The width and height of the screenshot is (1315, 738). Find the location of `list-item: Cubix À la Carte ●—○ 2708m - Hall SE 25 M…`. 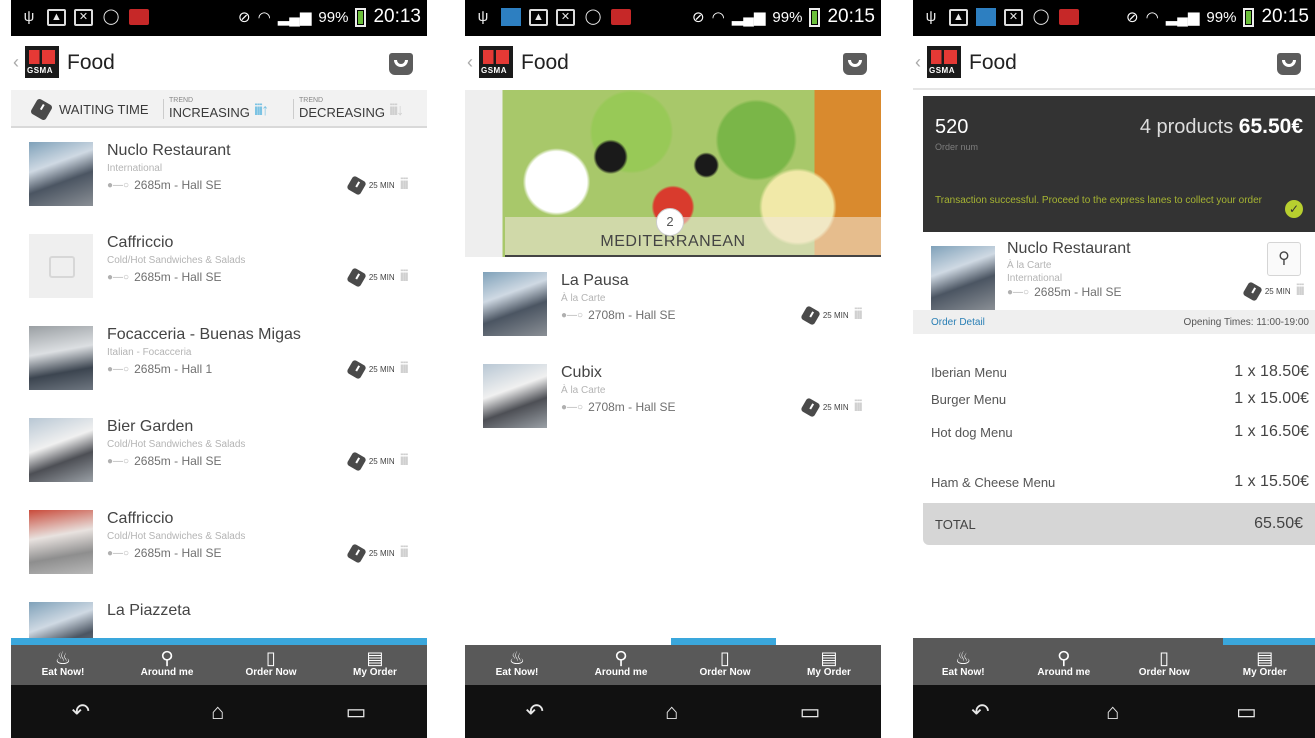

list-item: Cubix À la Carte ●—○ 2708m - Hall SE 25 M… is located at coordinates (673, 405).